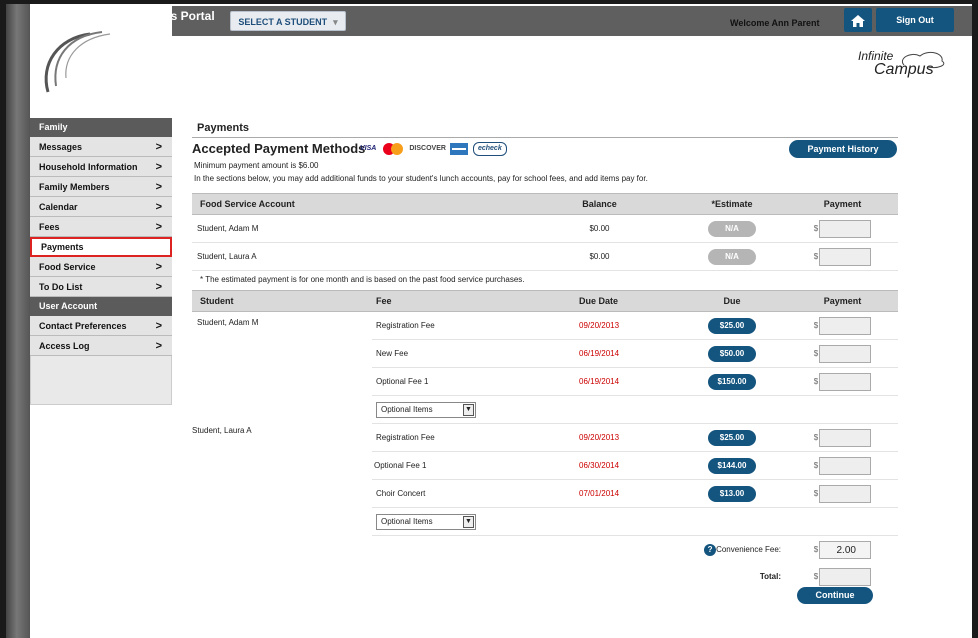 The width and height of the screenshot is (978, 638). What do you see at coordinates (732, 353) in the screenshot?
I see `due-amount-badge: $50.00` at bounding box center [732, 353].